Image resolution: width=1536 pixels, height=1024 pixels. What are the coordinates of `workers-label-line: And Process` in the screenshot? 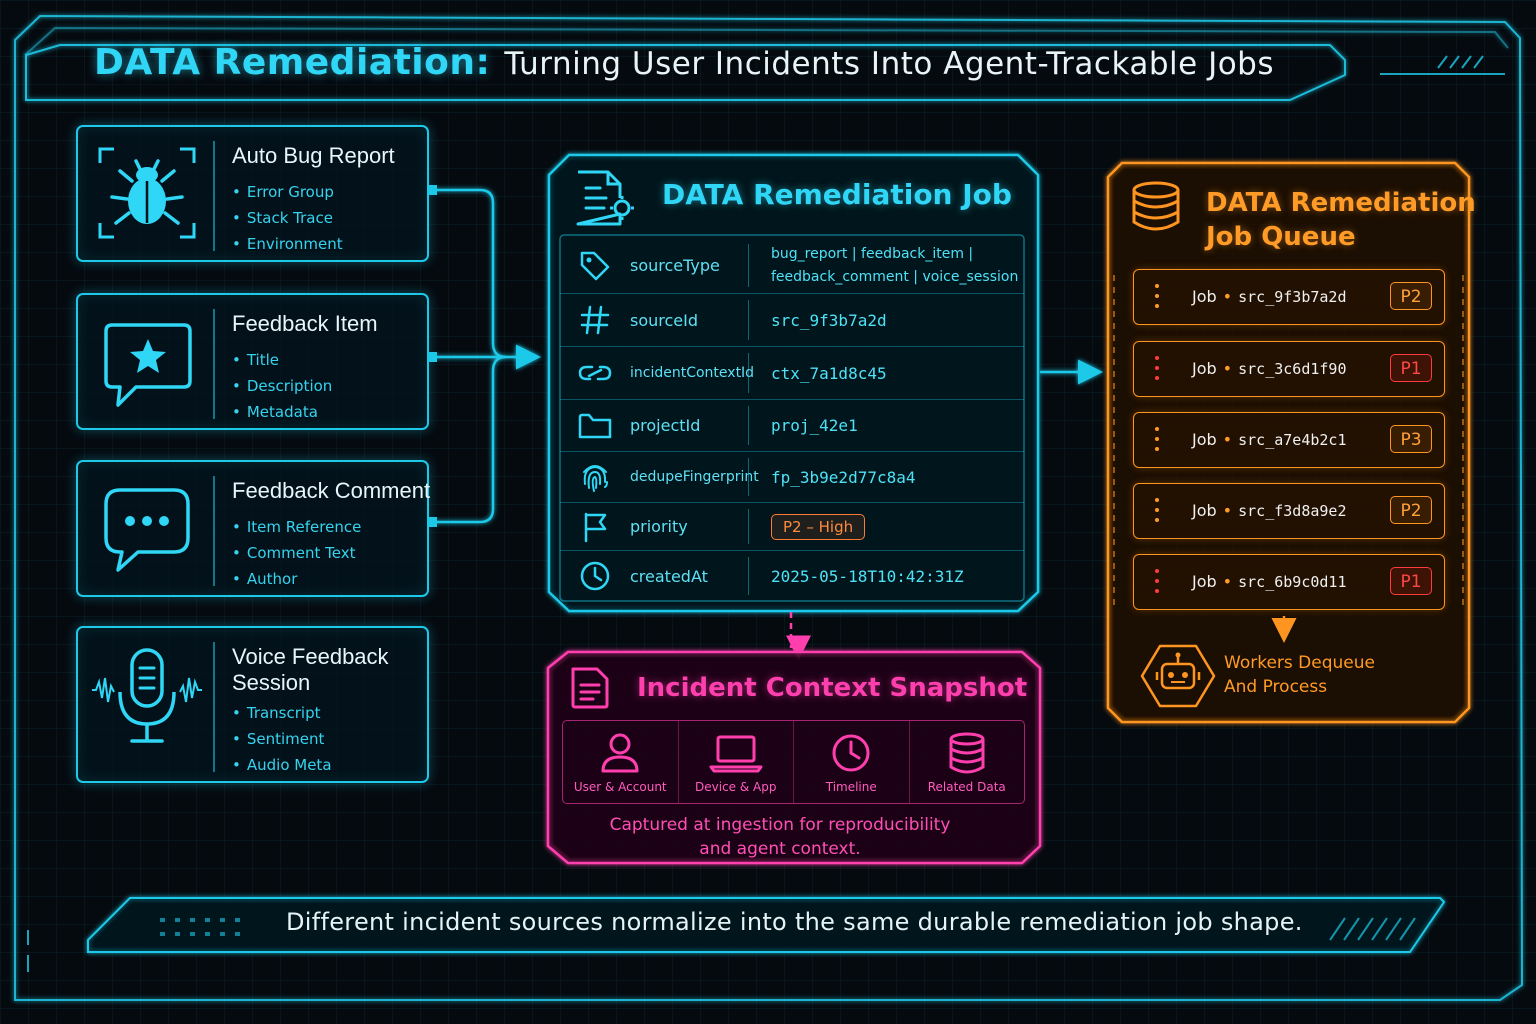 It's located at (1276, 687).